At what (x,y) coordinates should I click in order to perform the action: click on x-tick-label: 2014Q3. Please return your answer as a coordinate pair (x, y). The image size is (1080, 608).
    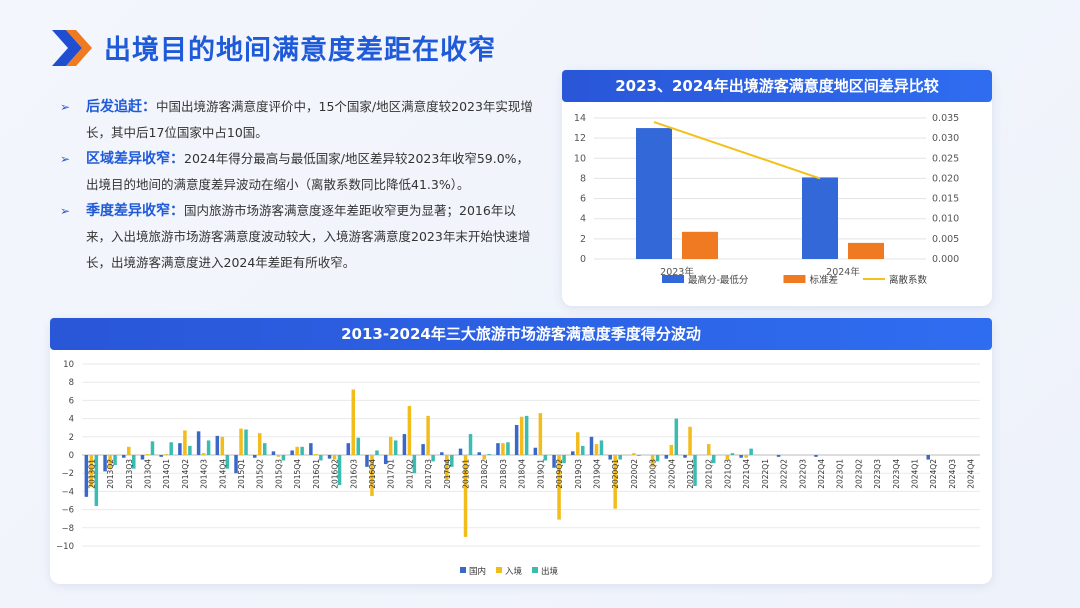
    Looking at the image, I should click on (204, 474).